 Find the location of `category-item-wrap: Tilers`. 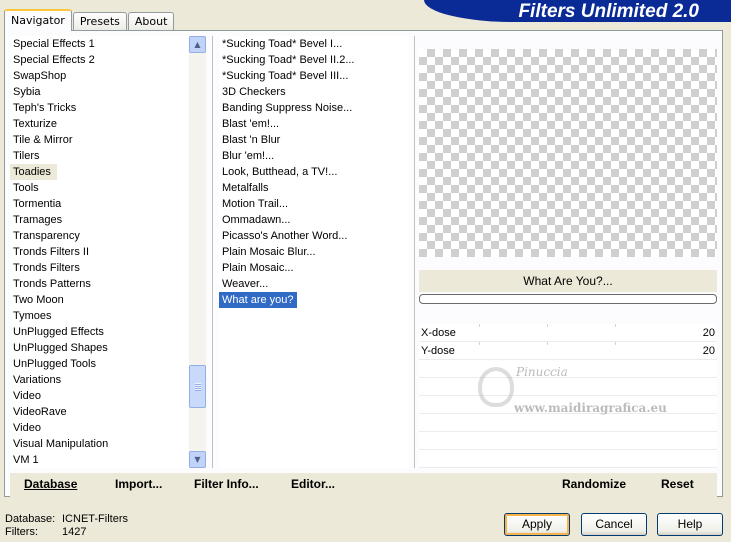

category-item-wrap: Tilers is located at coordinates (99, 156).